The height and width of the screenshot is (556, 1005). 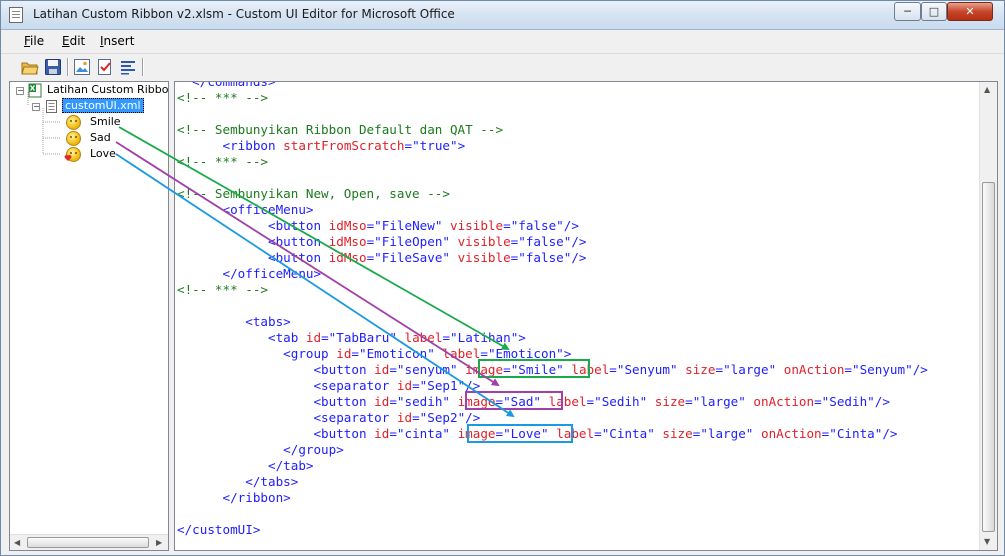 I want to click on code-token: onAction, so click(x=784, y=401).